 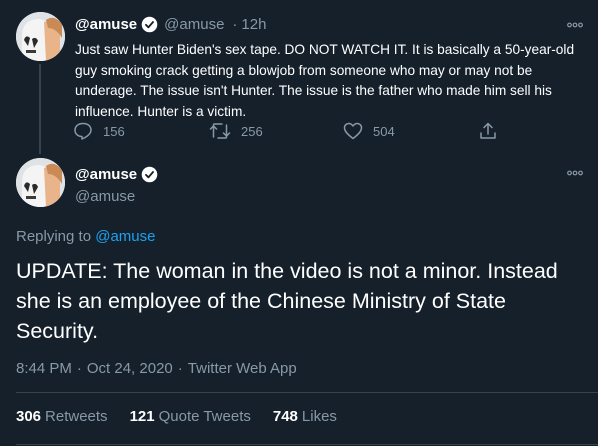 I want to click on tweet-header: @amuse @amuse · 12h, so click(x=328, y=24).